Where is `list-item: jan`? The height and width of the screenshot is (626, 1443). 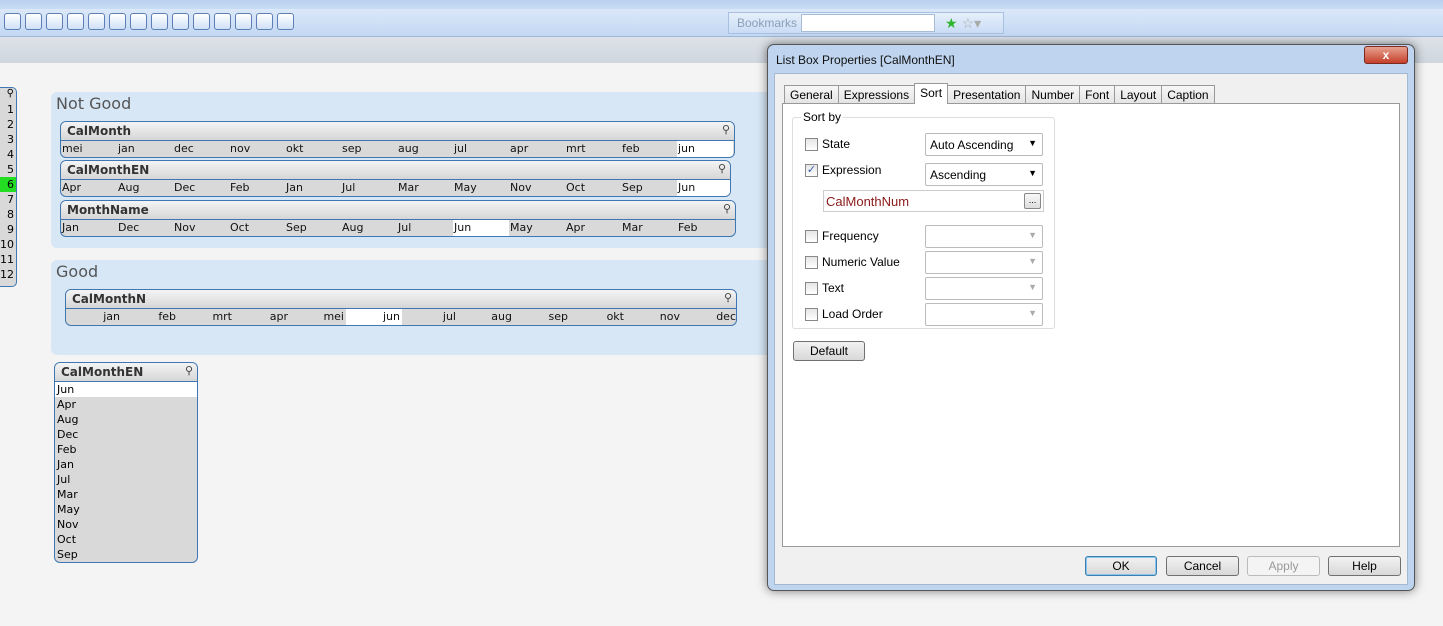
list-item: jan is located at coordinates (94, 317).